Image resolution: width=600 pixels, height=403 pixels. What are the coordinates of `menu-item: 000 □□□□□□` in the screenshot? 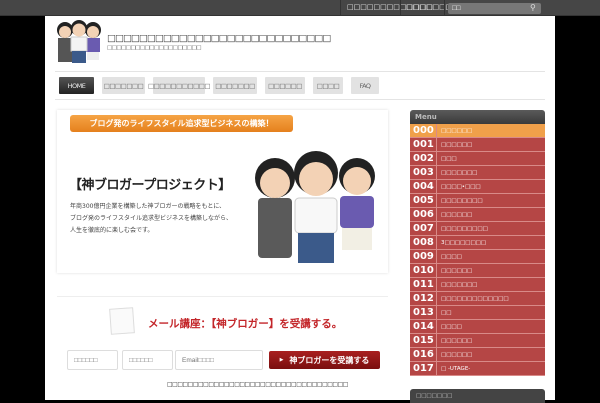 It's located at (477, 131).